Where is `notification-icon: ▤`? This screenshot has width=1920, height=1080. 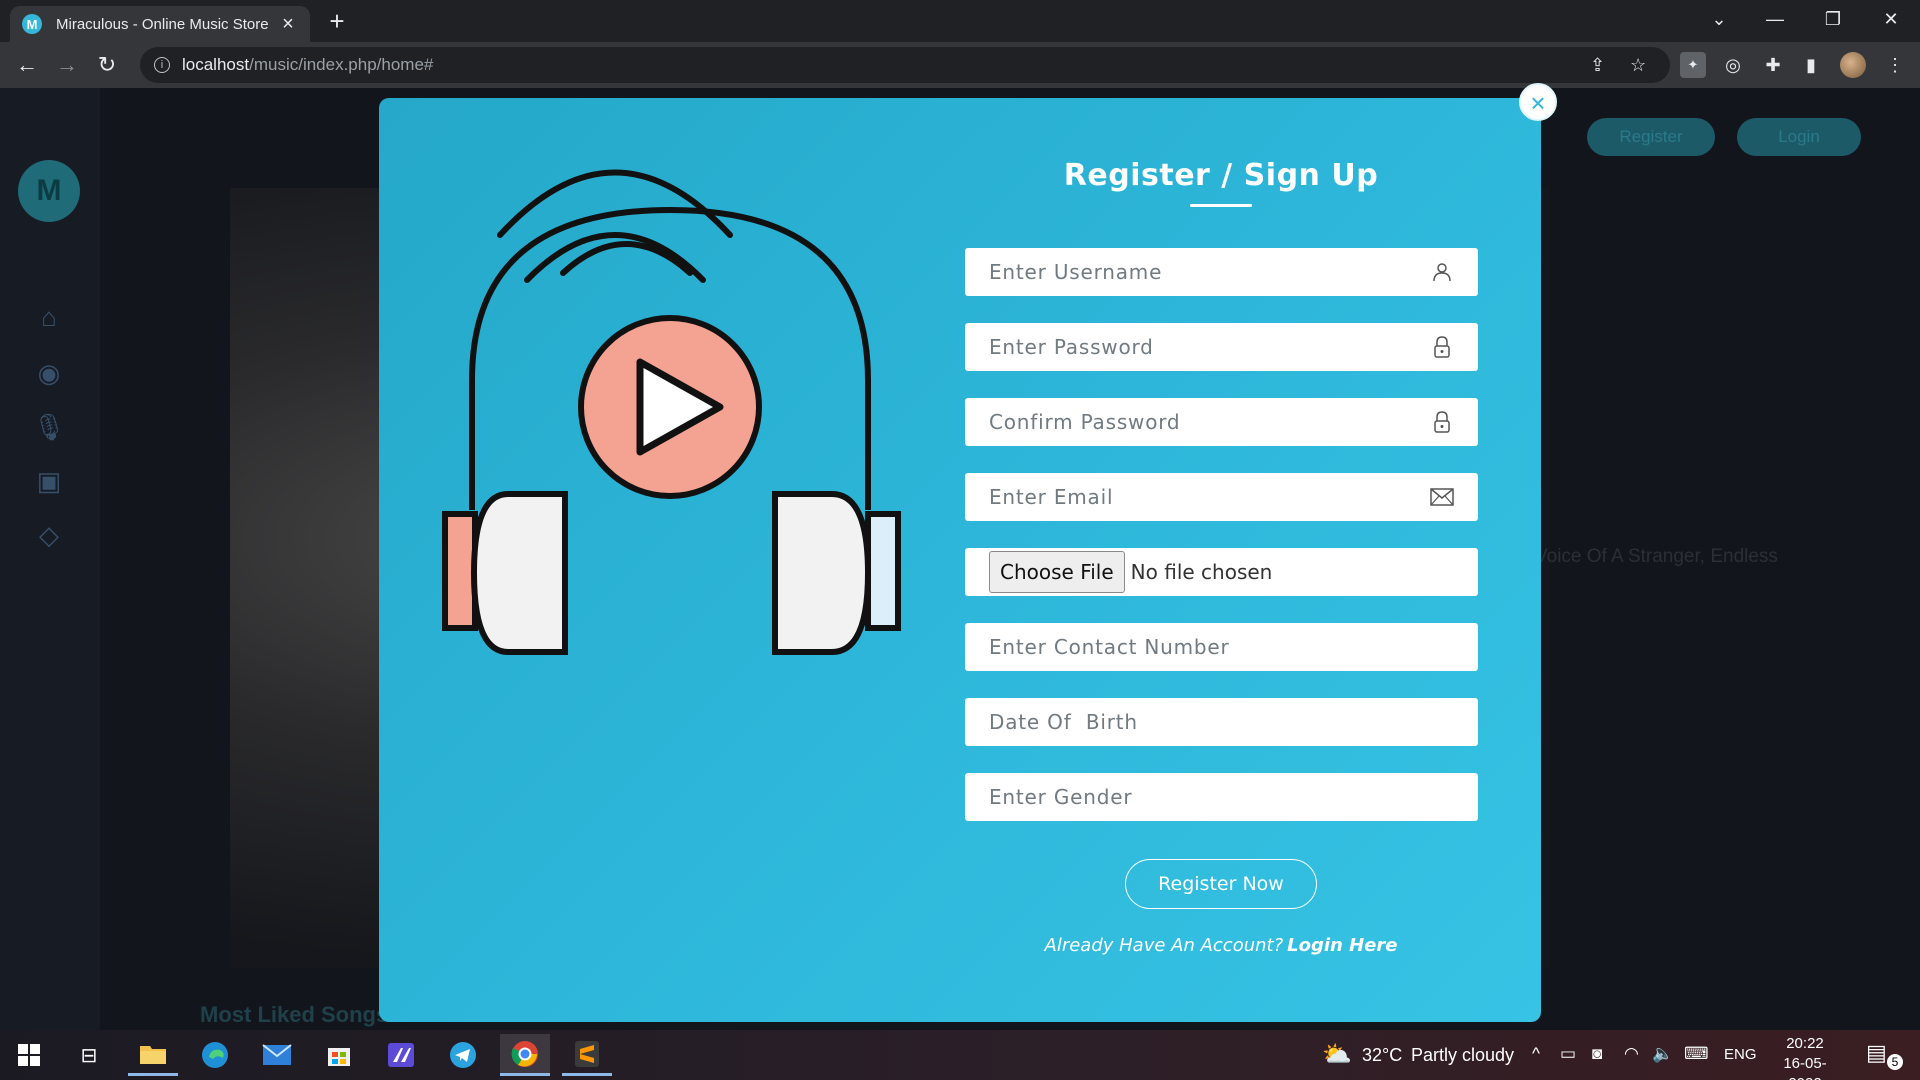 notification-icon: ▤ is located at coordinates (1876, 1053).